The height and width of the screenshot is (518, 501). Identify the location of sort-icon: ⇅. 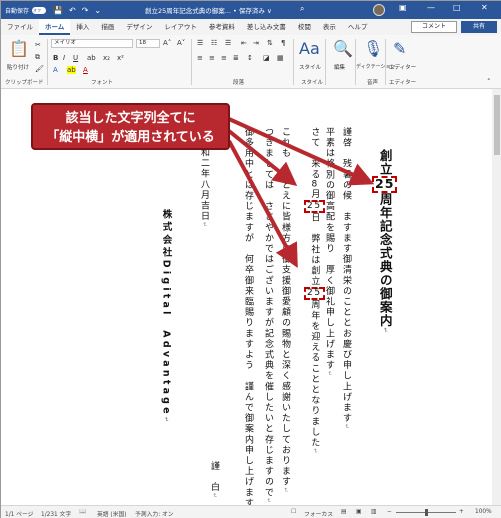
(270, 43).